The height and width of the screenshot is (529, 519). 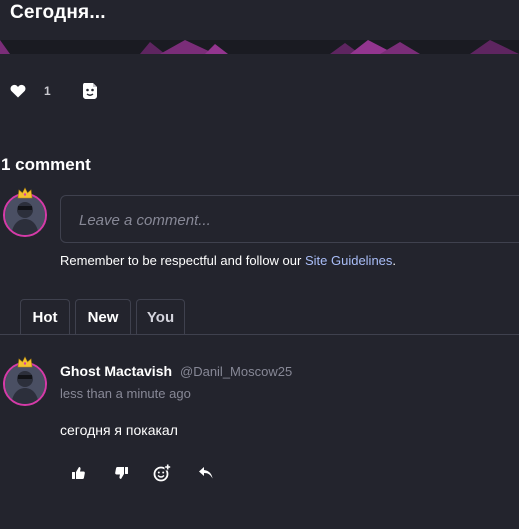 What do you see at coordinates (116, 371) in the screenshot?
I see `comment-author-name: Ghost Mactavish` at bounding box center [116, 371].